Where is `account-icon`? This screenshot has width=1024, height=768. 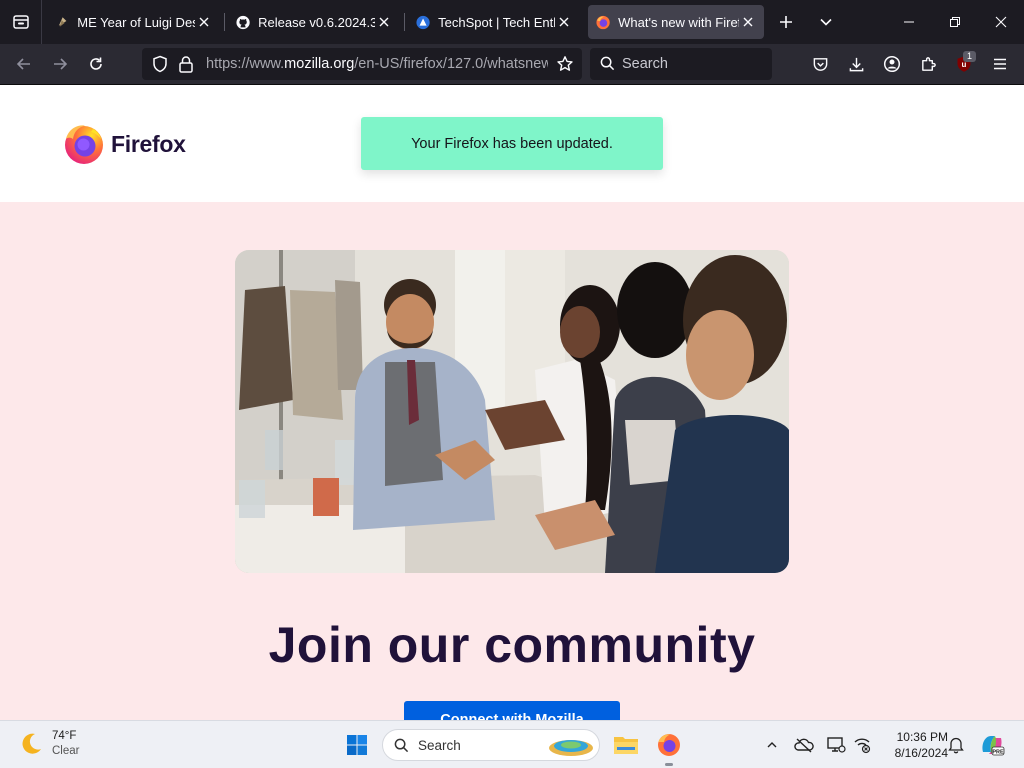
account-icon is located at coordinates (892, 64).